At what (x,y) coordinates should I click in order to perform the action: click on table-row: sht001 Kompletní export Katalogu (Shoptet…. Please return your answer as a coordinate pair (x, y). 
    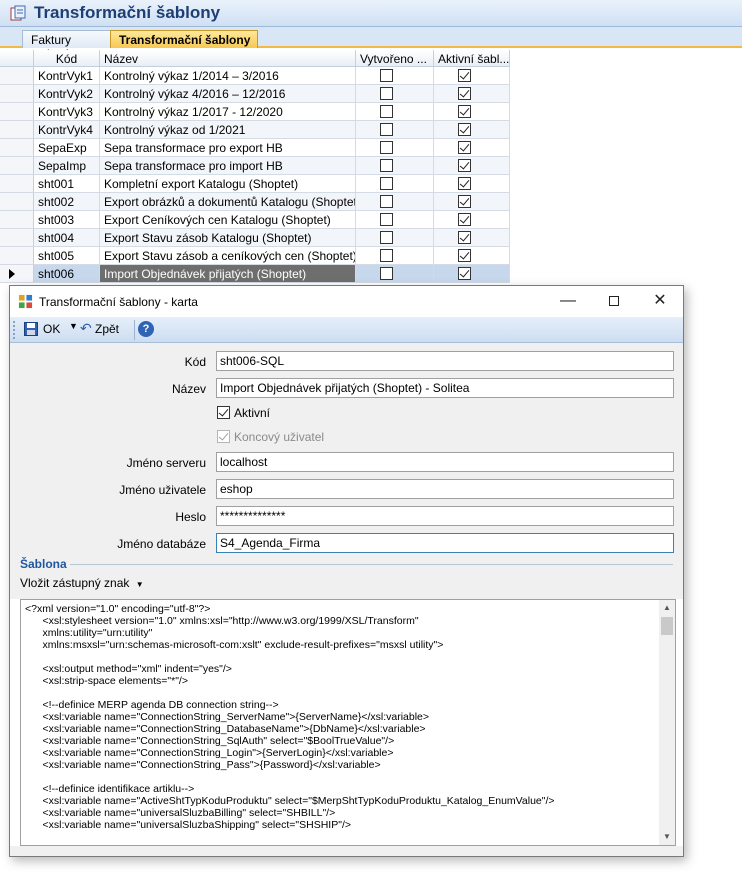
    Looking at the image, I should click on (255, 184).